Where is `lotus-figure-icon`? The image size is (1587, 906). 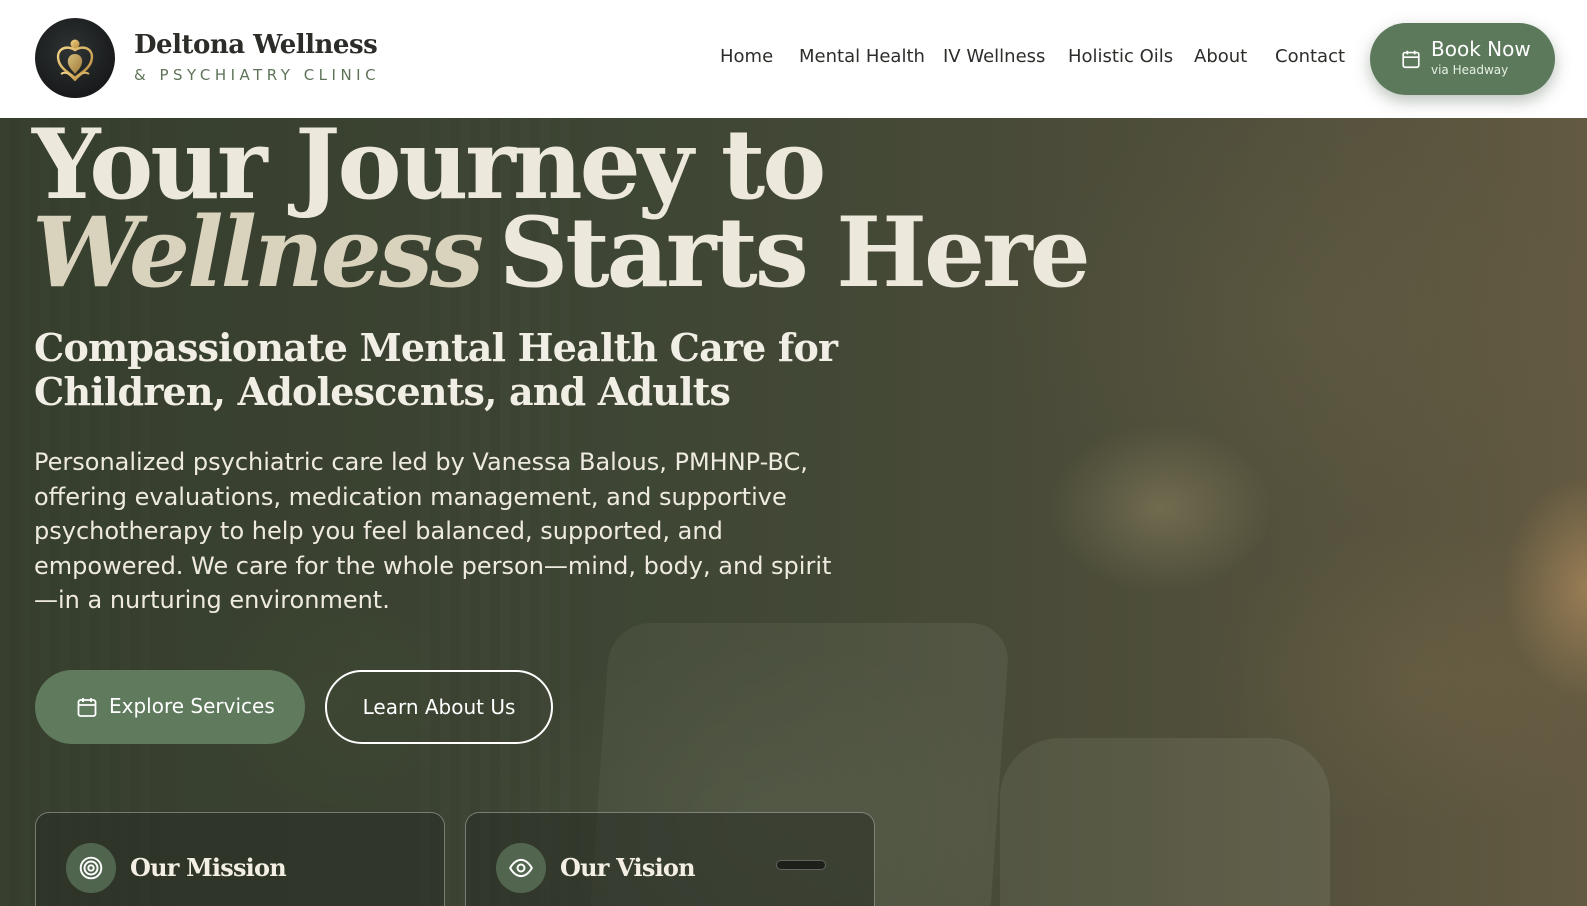
lotus-figure-icon is located at coordinates (75, 60).